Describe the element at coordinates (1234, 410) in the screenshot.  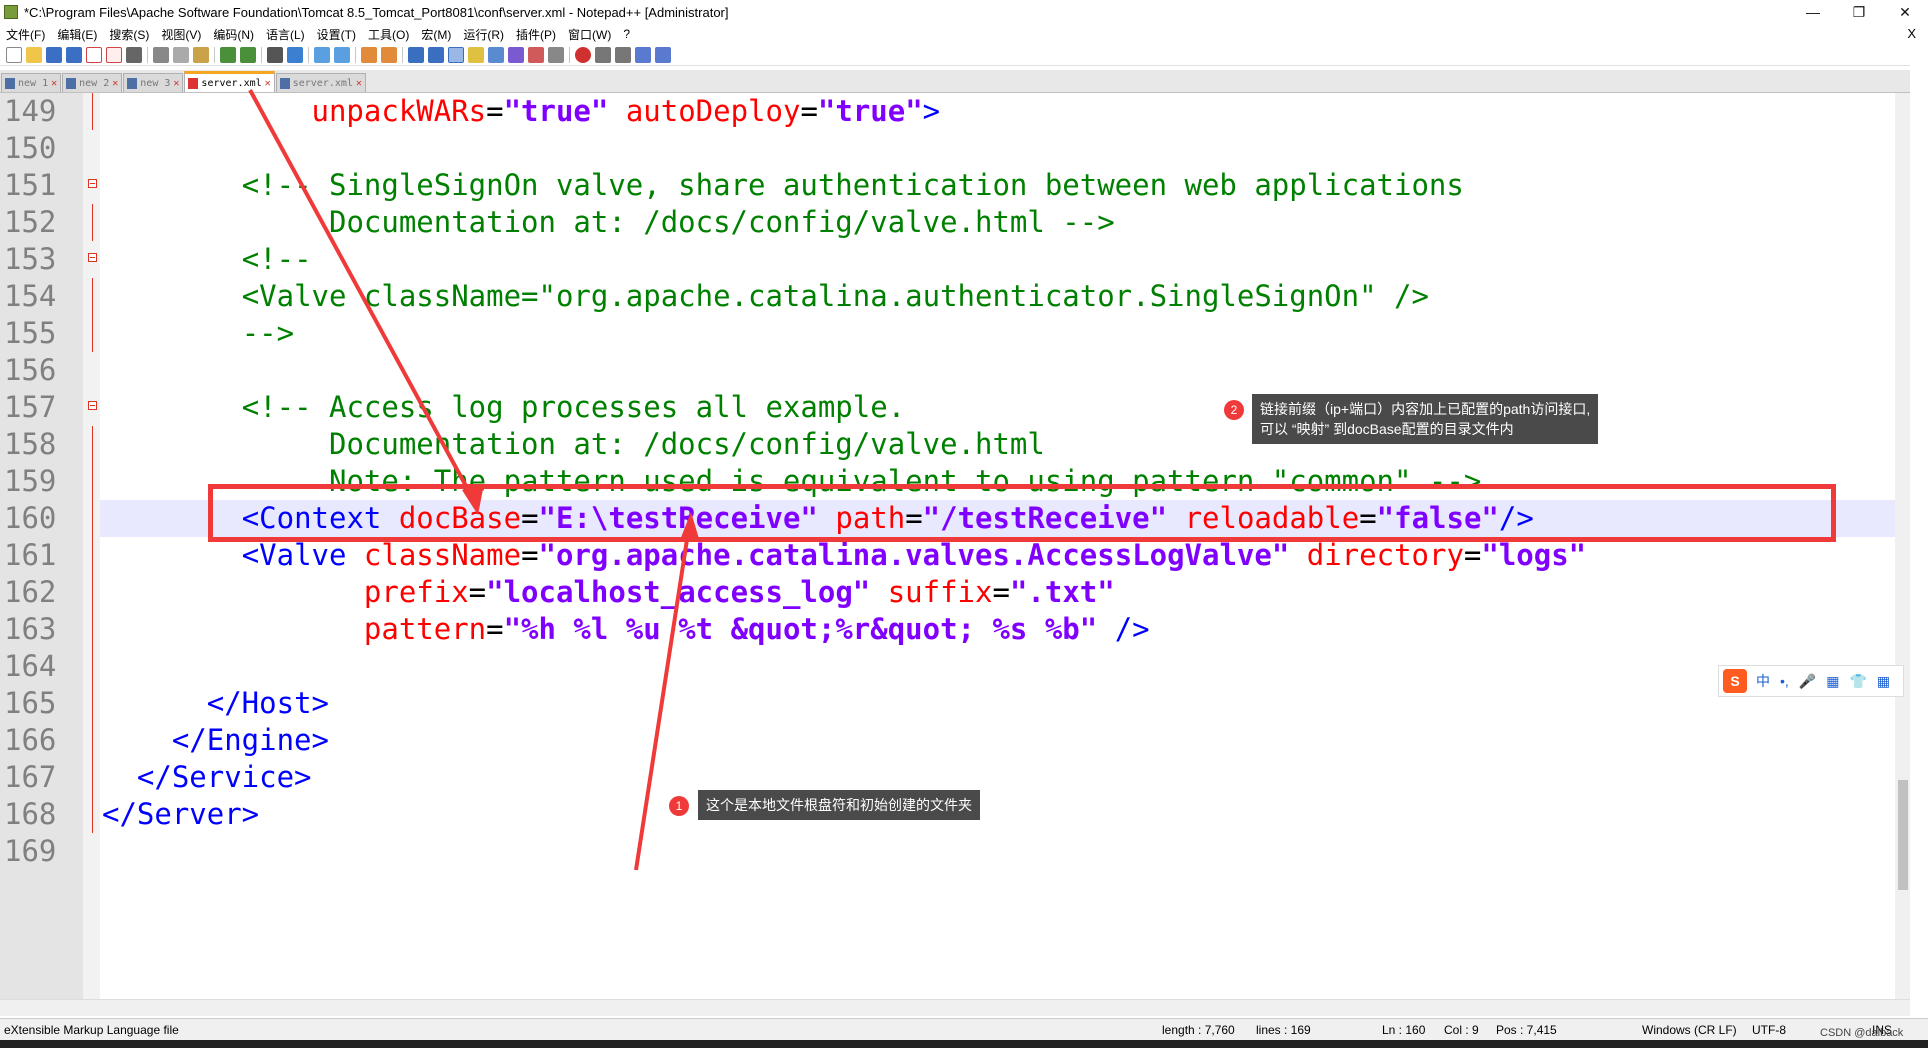
I see `callout-2-badge: 2` at that location.